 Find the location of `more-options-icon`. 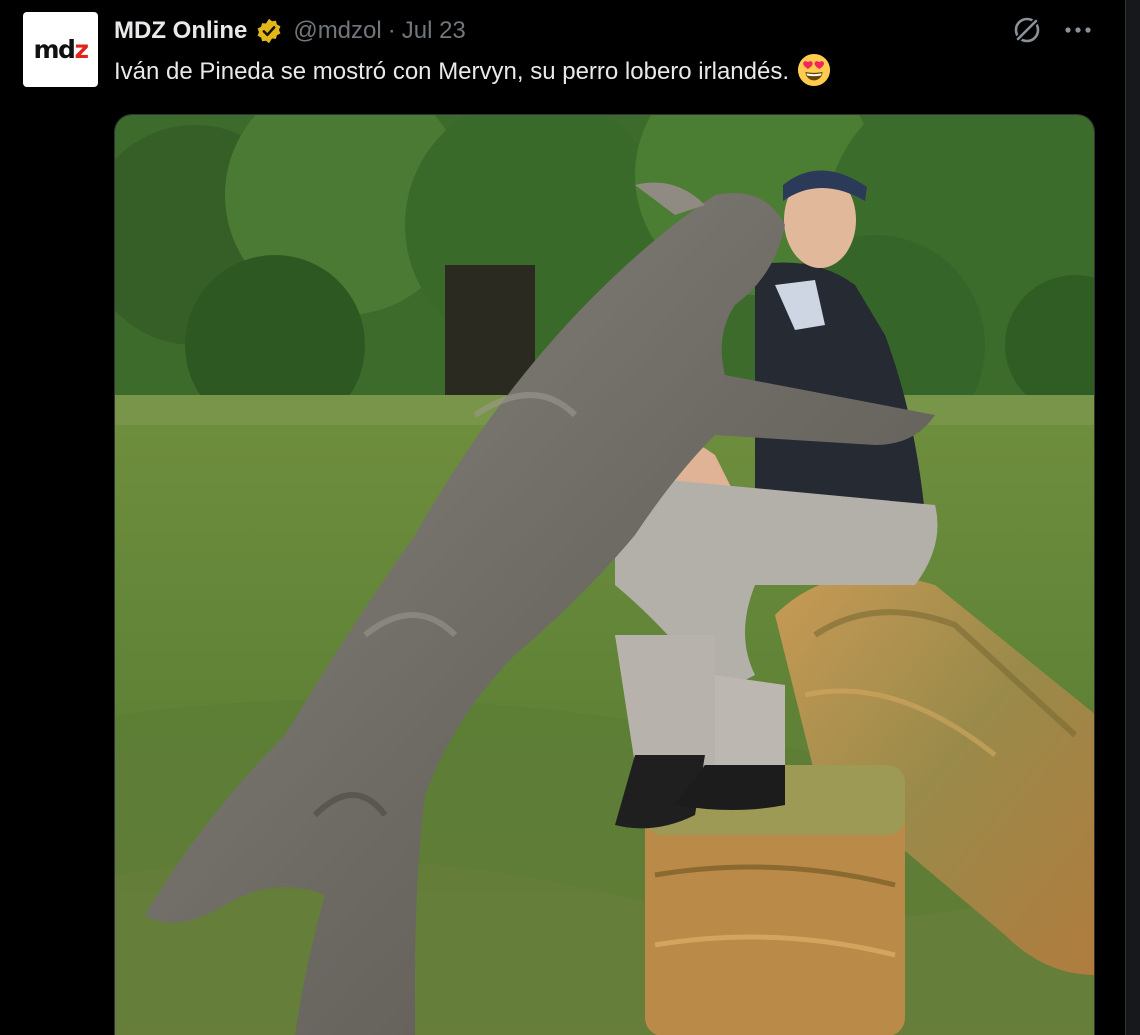

more-options-icon is located at coordinates (1078, 30).